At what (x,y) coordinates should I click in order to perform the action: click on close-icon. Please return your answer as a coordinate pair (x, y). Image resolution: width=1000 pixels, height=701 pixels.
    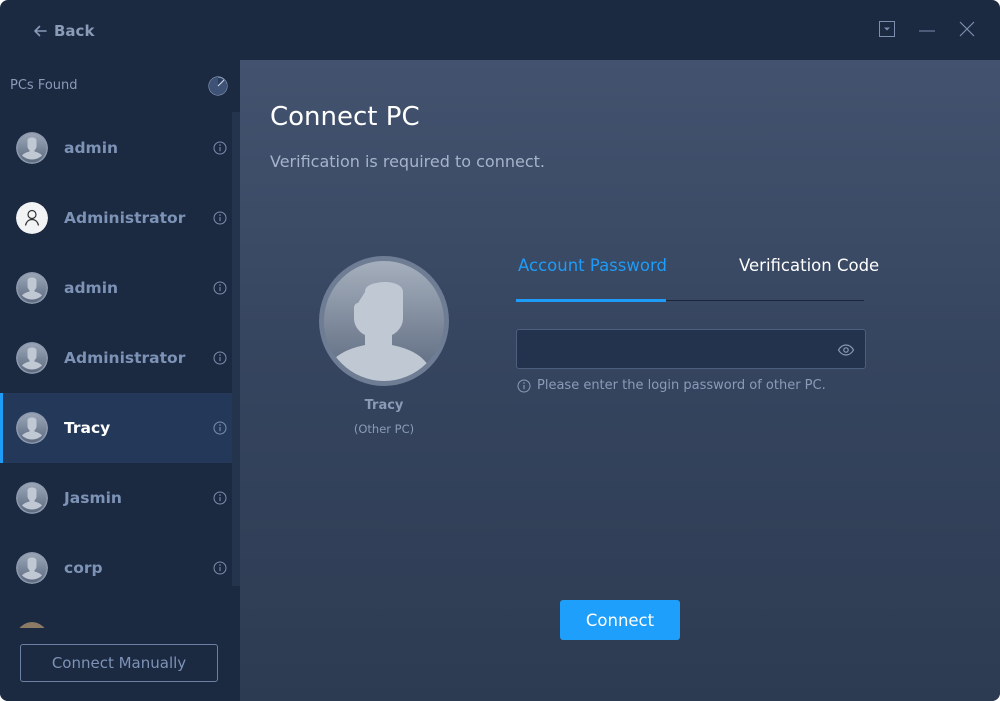
    Looking at the image, I should click on (967, 29).